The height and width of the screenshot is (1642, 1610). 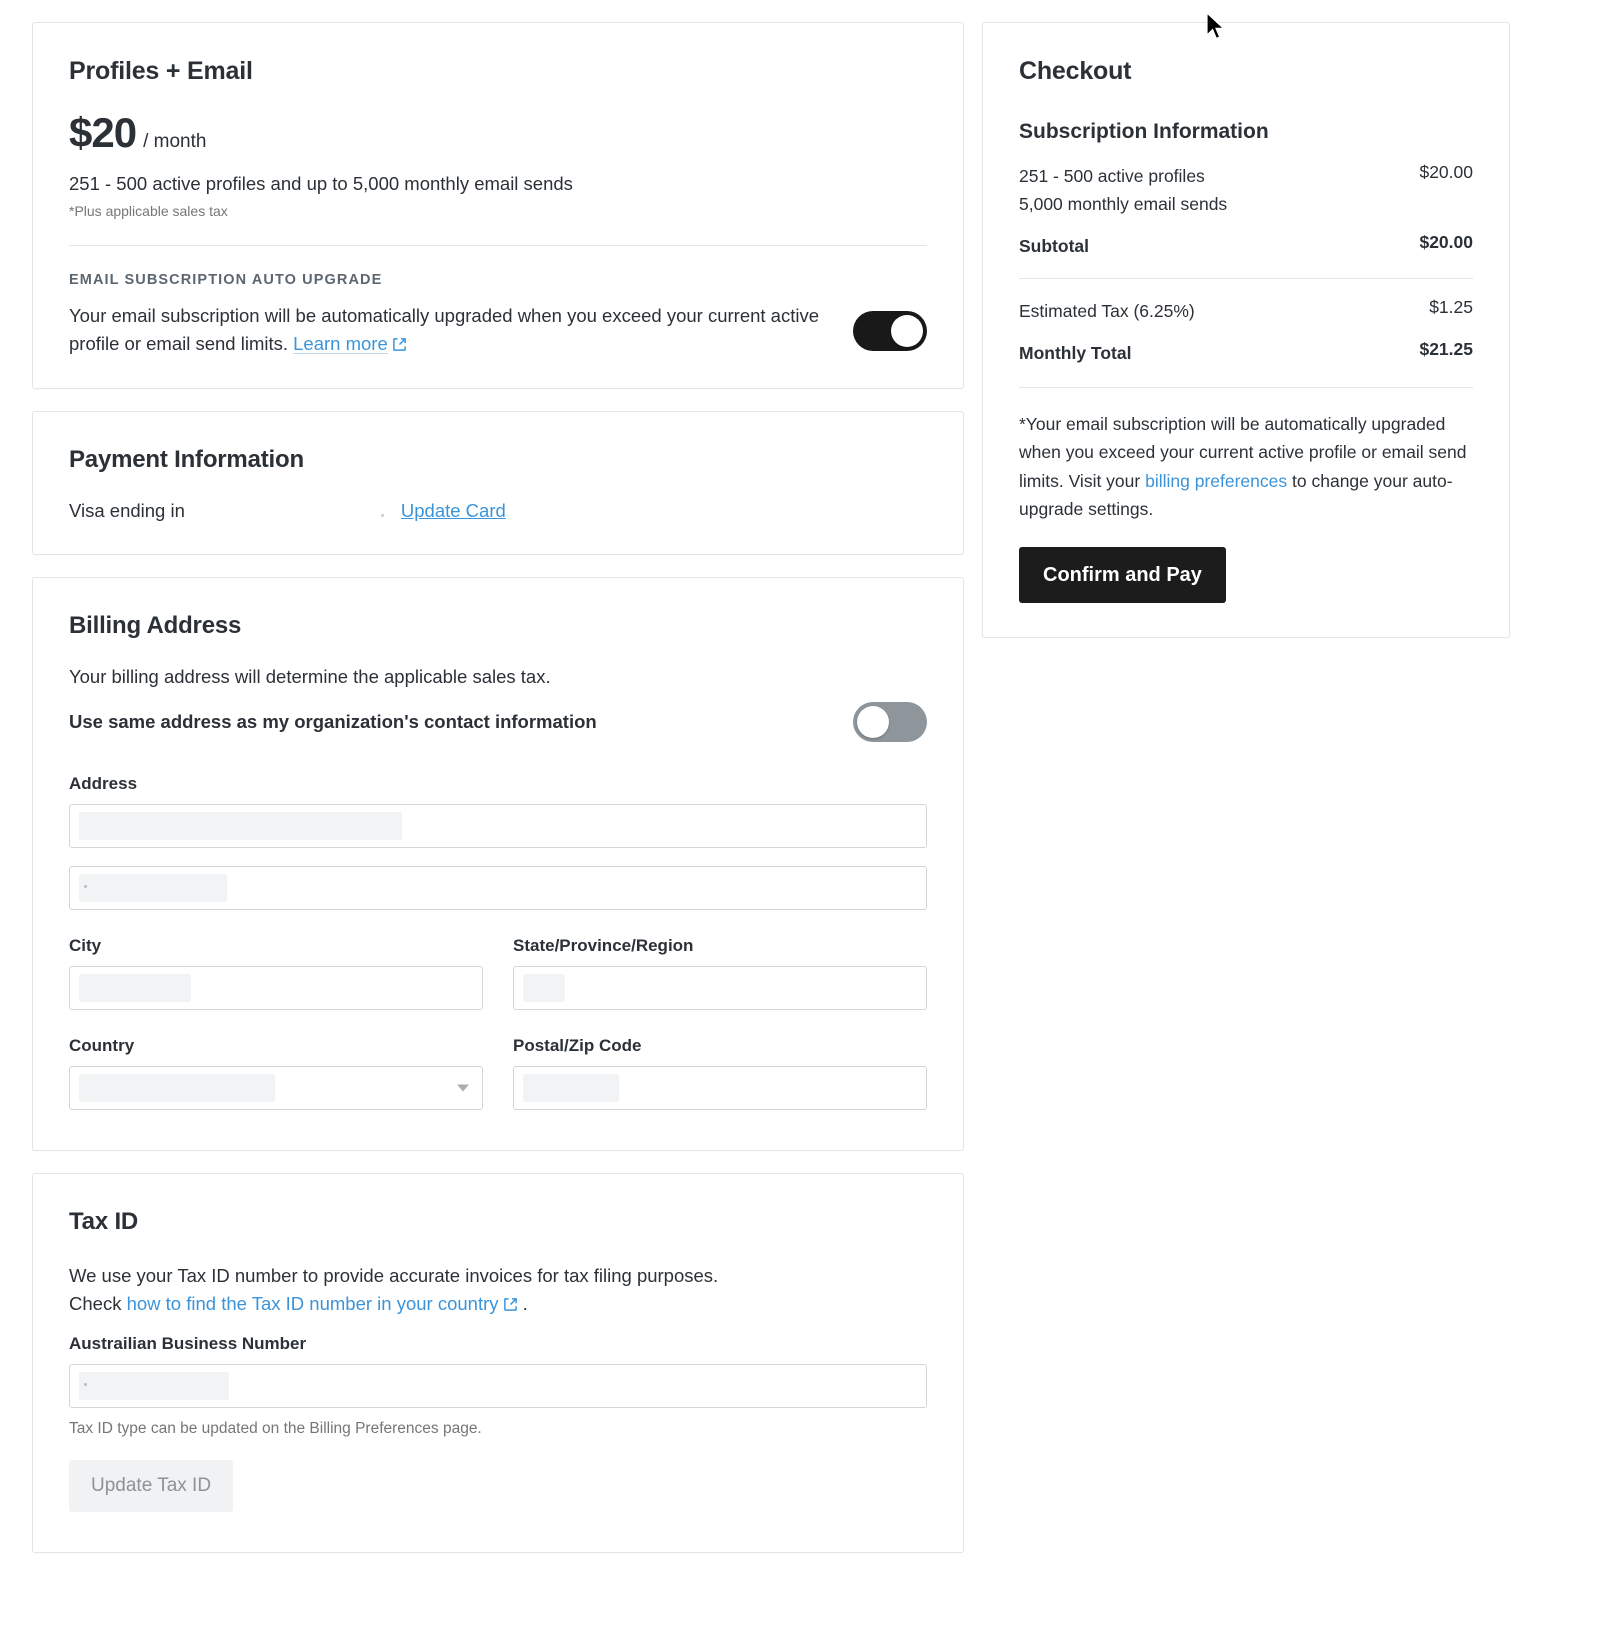 I want to click on monthly-total-value: $21.25, so click(x=1446, y=349).